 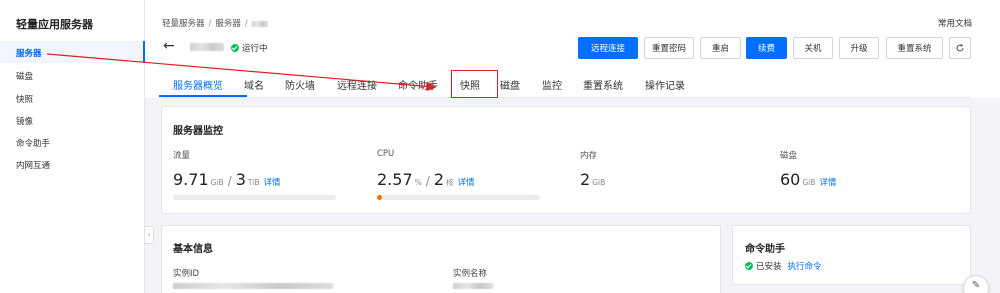 I want to click on command-helper-title: 命令助手, so click(x=765, y=249).